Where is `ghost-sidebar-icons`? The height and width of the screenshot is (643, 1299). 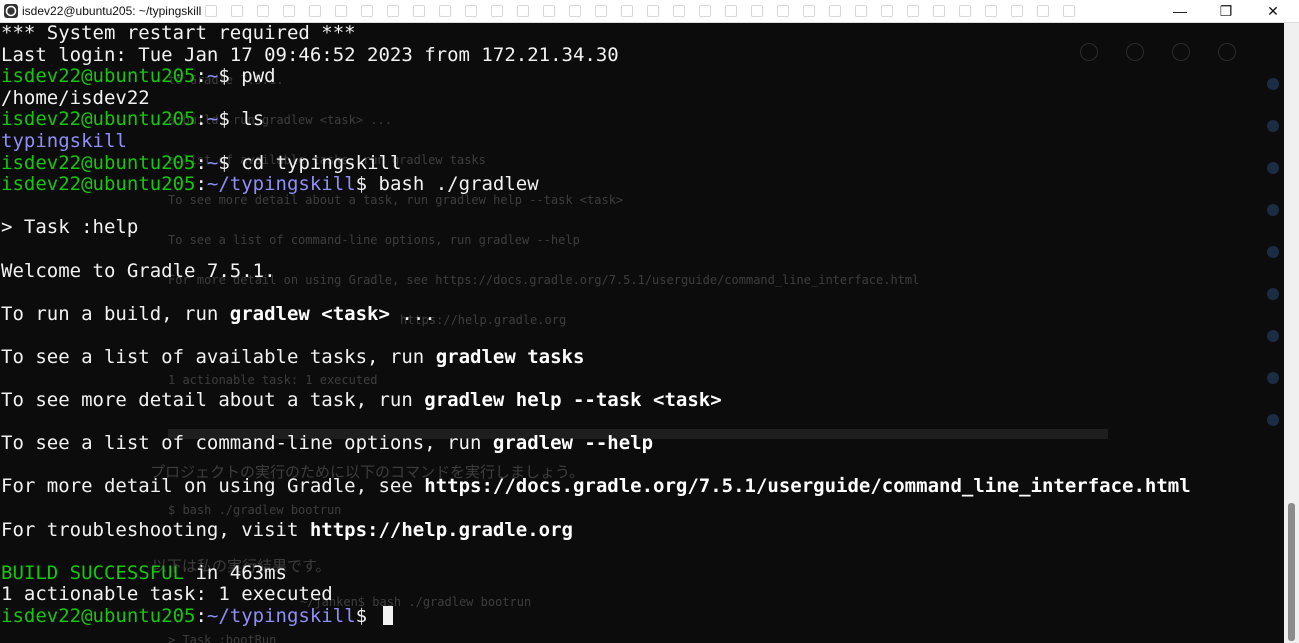
ghost-sidebar-icons is located at coordinates (1273, 288).